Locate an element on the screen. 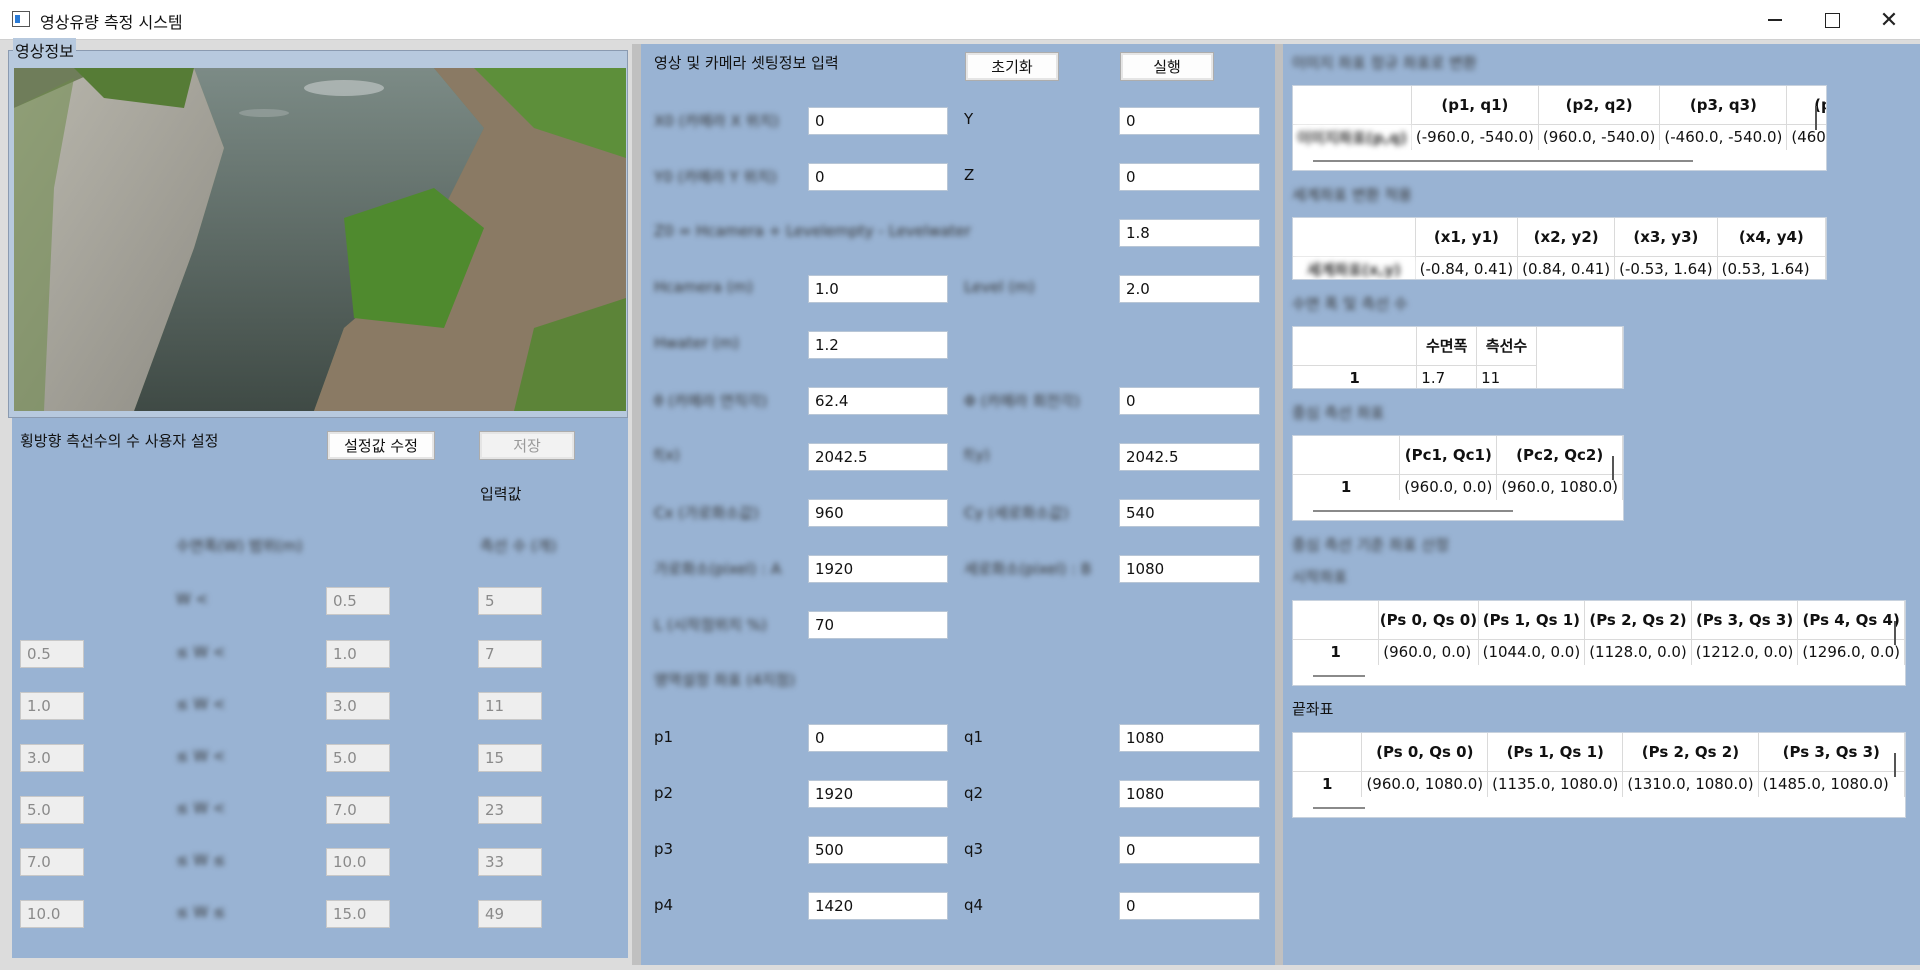  line-count-input: 15 is located at coordinates (510, 758).